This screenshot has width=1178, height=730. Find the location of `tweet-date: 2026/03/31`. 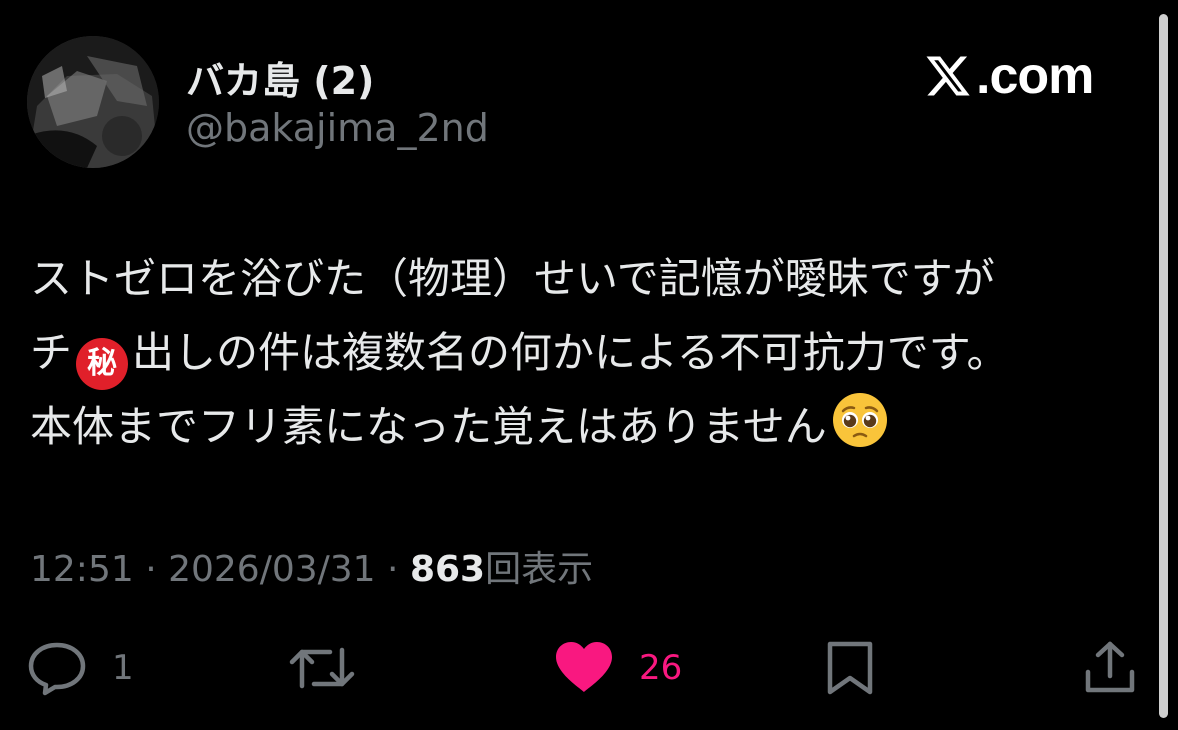

tweet-date: 2026/03/31 is located at coordinates (272, 569).